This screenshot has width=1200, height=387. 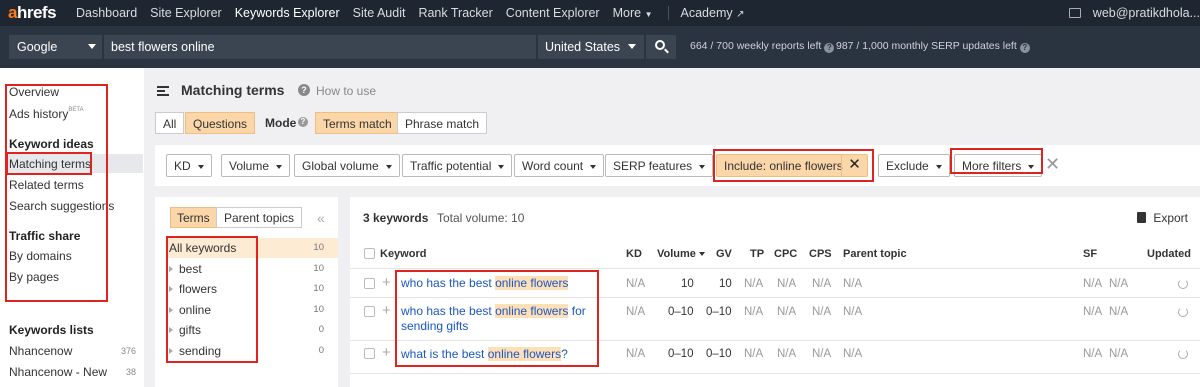 What do you see at coordinates (346, 91) in the screenshot?
I see `how-to-use-link: How to use` at bounding box center [346, 91].